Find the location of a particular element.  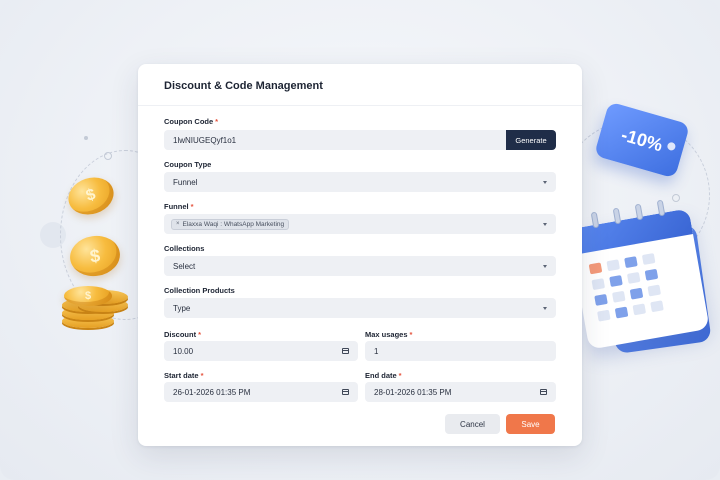

funnel-label: Funnel * is located at coordinates (179, 206).